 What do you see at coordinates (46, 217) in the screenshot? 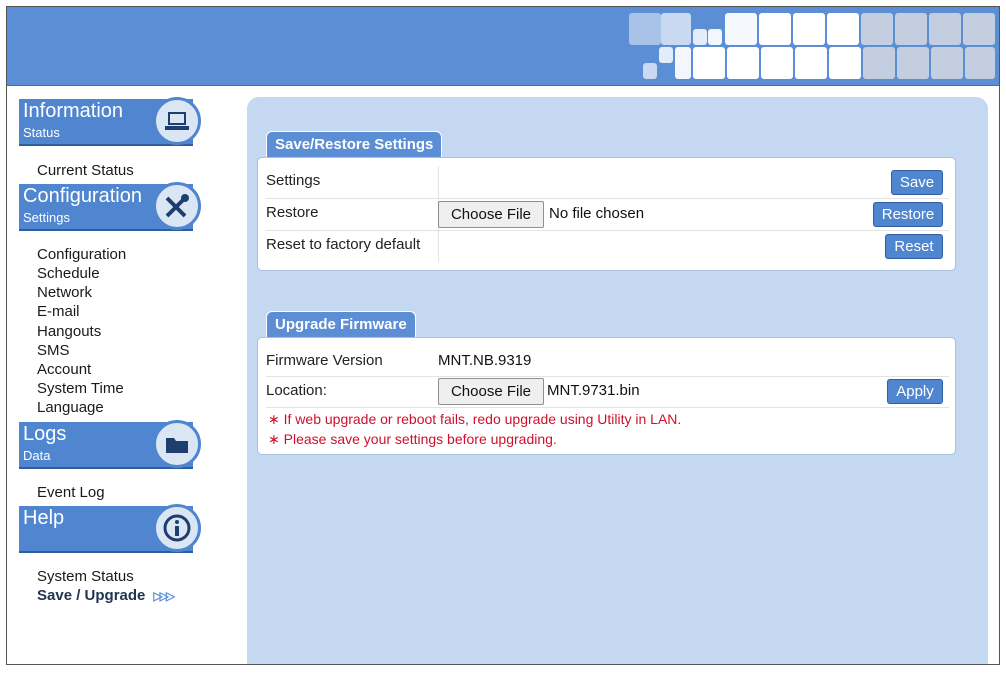
I see `section-subtitle: Settings` at bounding box center [46, 217].